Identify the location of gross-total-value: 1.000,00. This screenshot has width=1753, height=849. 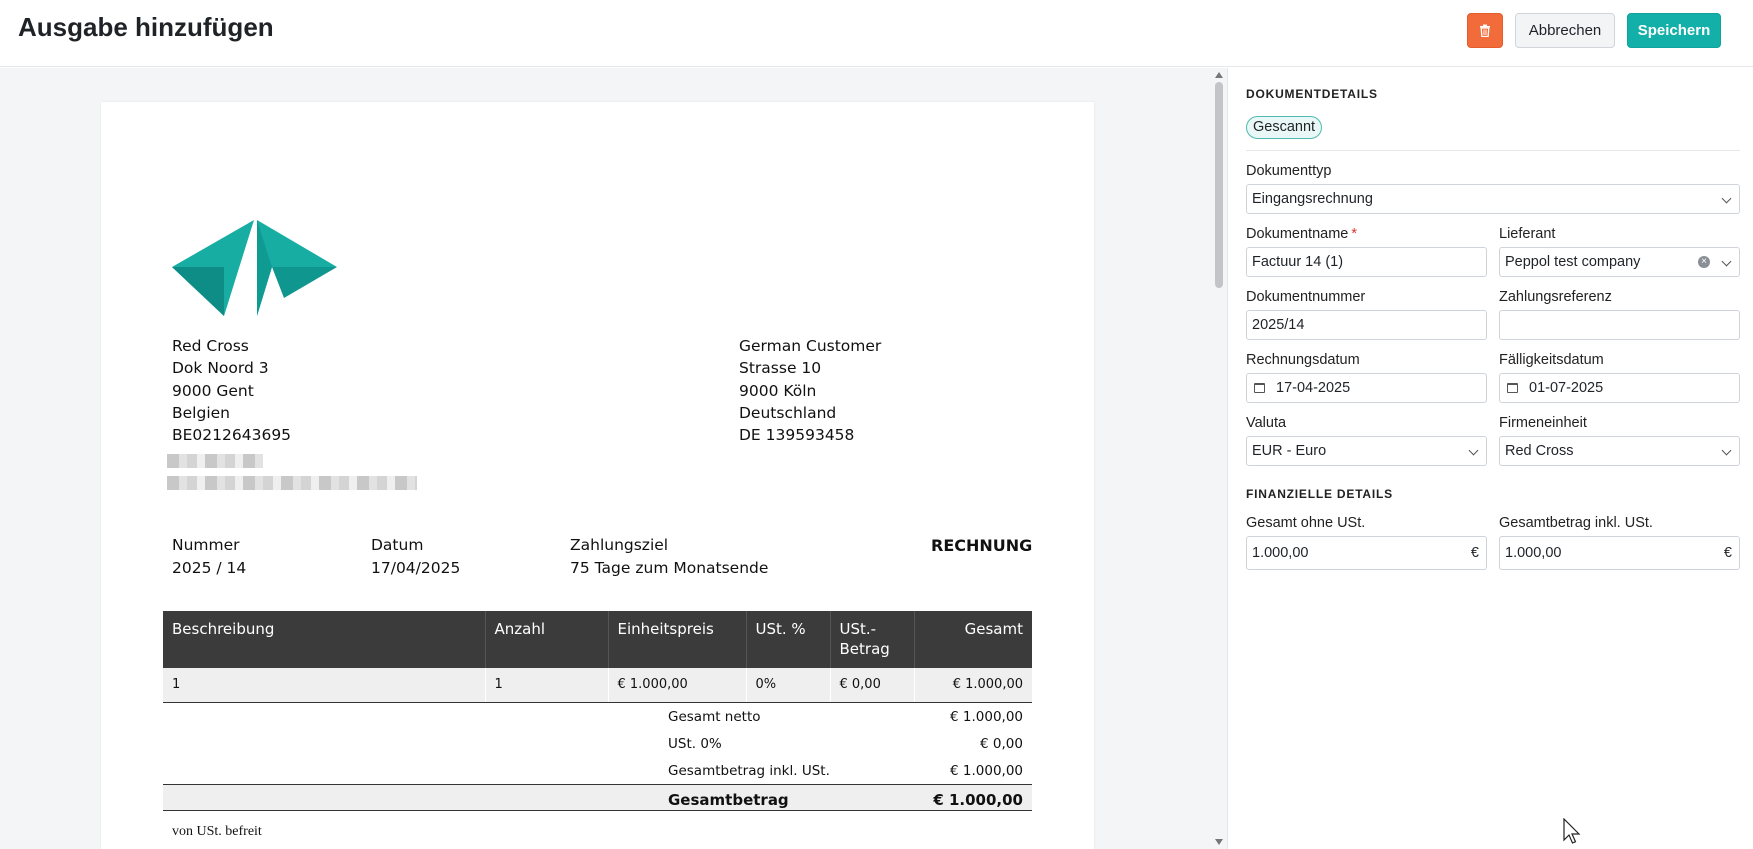
(1533, 553).